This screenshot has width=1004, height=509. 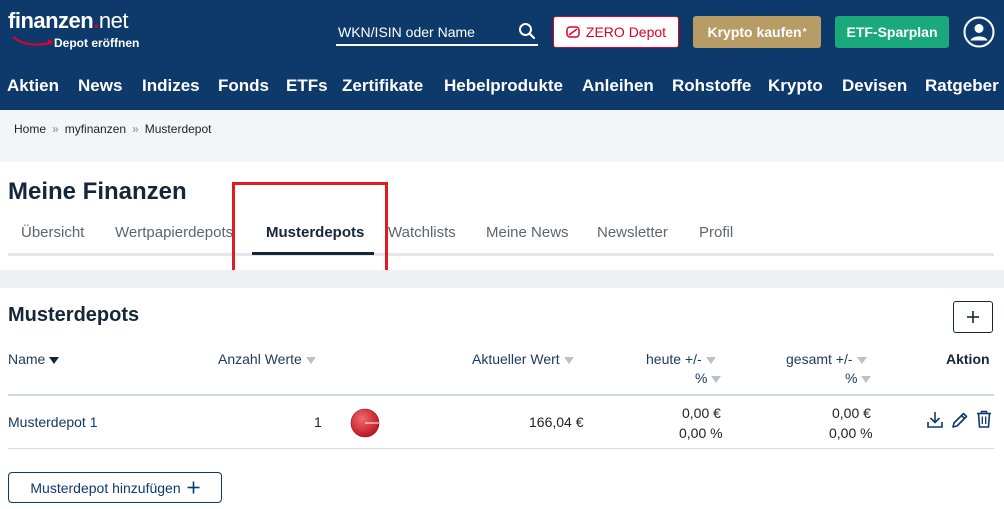 I want to click on nav-zertifikate: Zertifikate, so click(x=382, y=86).